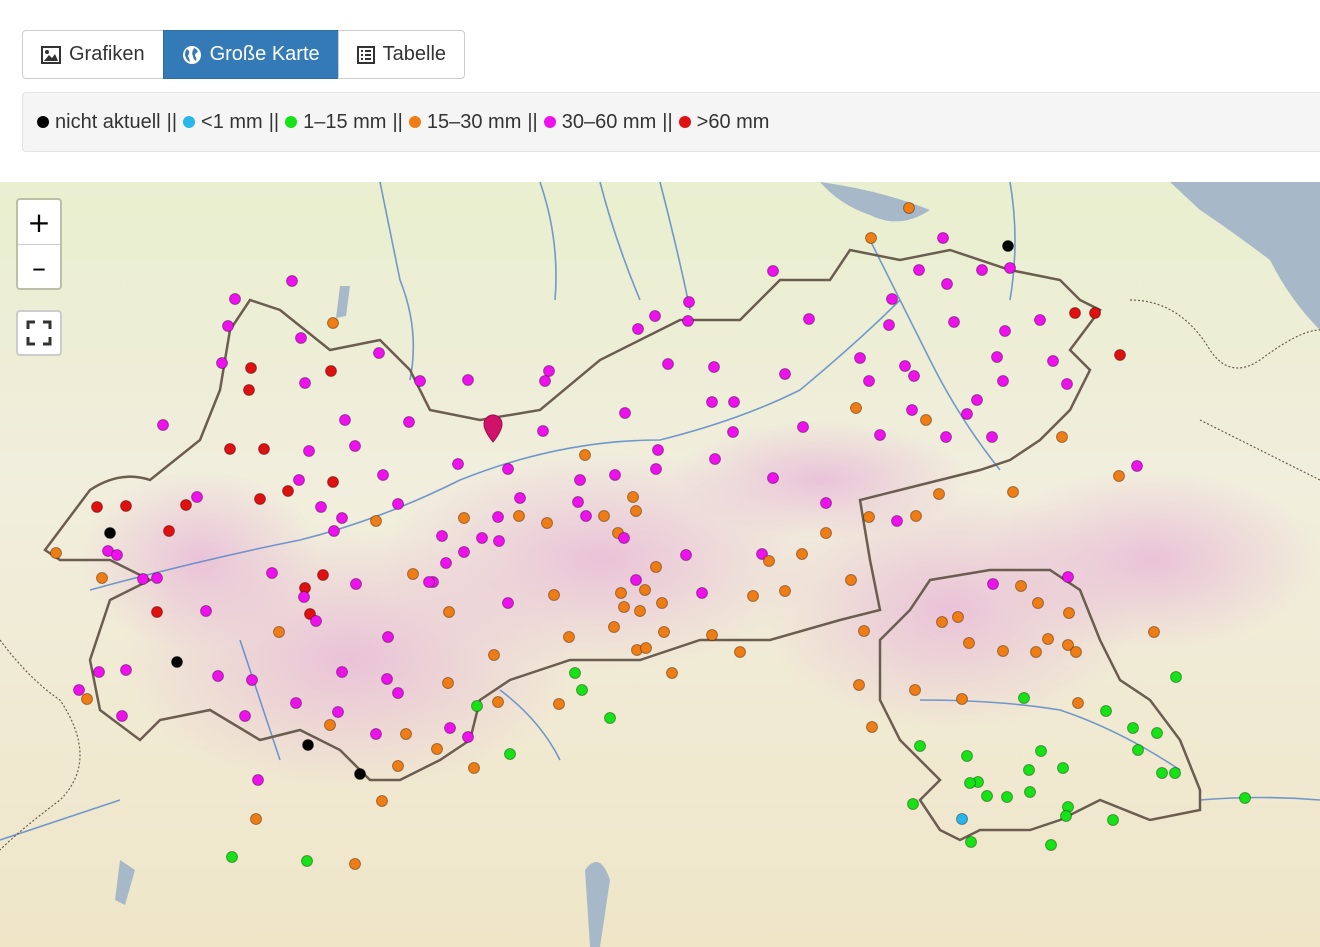  What do you see at coordinates (110, 533) in the screenshot?
I see `station-marker-not-current` at bounding box center [110, 533].